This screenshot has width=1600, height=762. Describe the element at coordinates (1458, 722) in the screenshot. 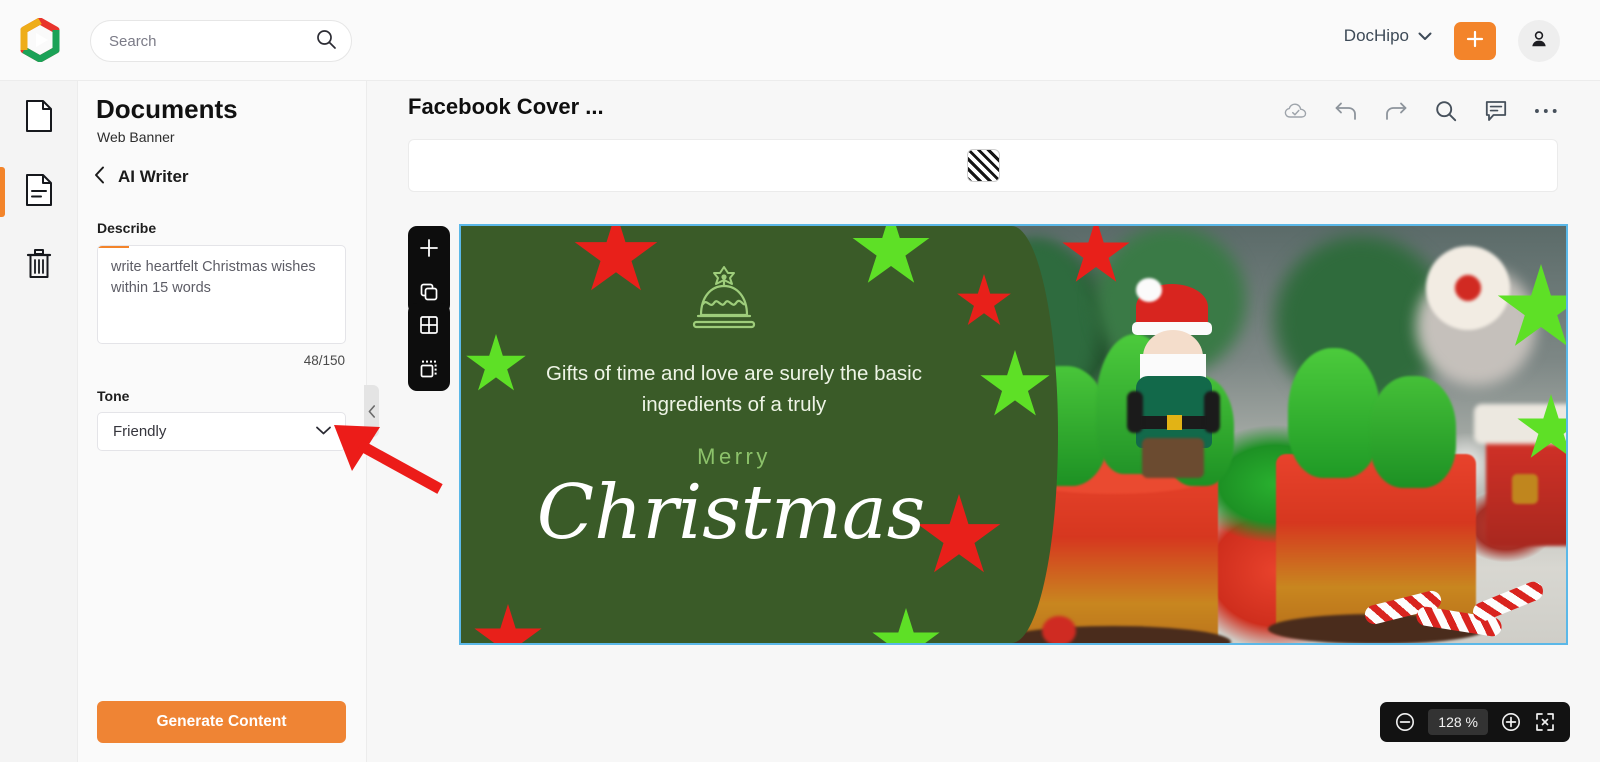

I see `zoom-level-value: 128 %` at that location.